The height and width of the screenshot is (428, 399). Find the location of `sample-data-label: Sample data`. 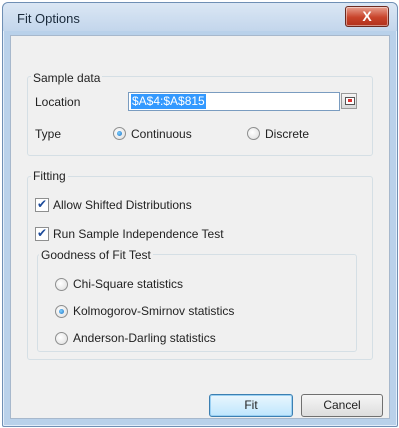

sample-data-label: Sample data is located at coordinates (67, 78).